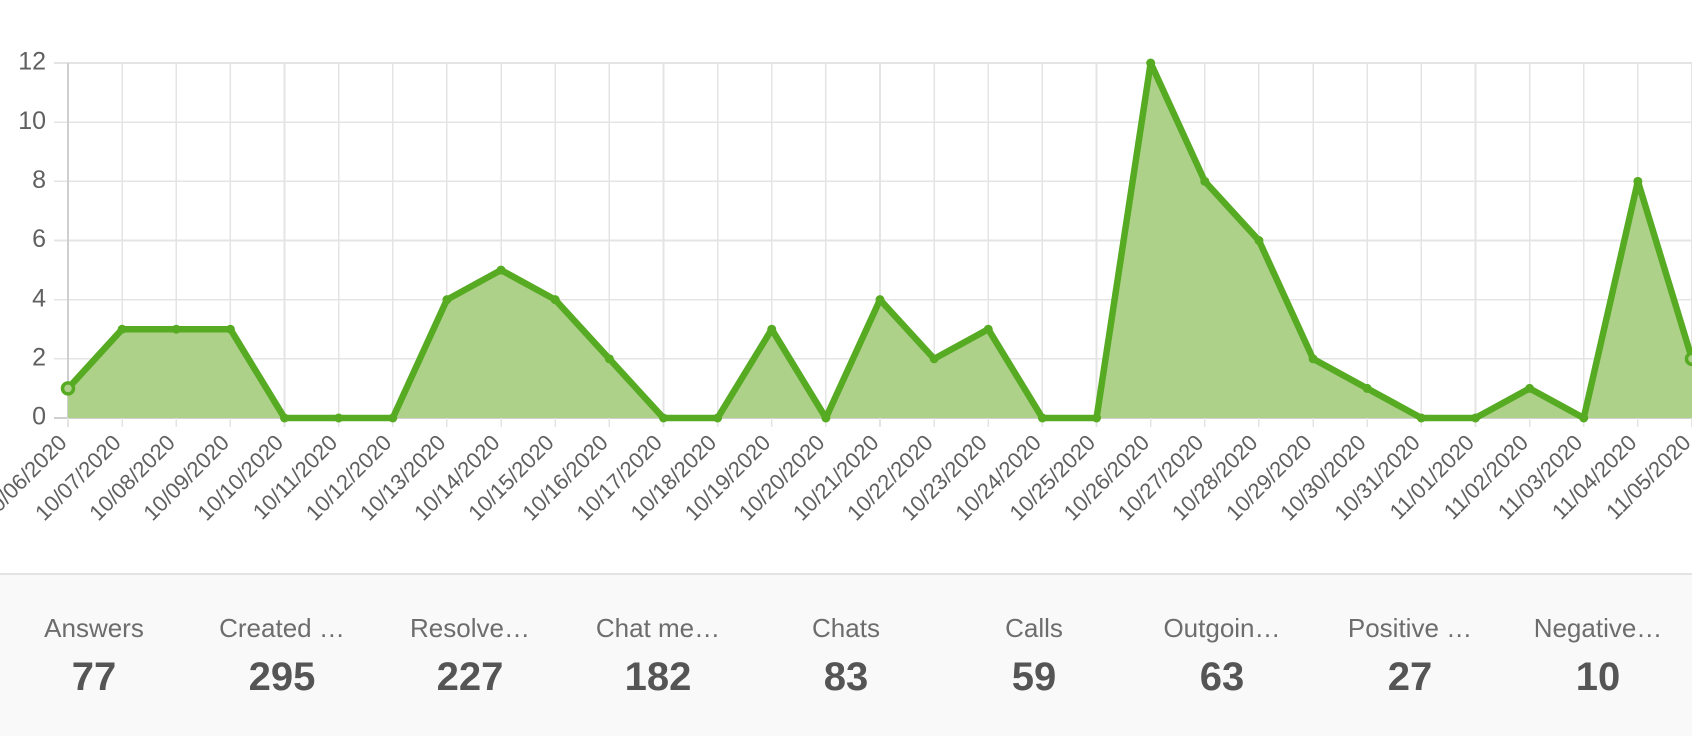 This screenshot has height=736, width=1692. What do you see at coordinates (39, 239) in the screenshot?
I see `y-axis-tick: 6` at bounding box center [39, 239].